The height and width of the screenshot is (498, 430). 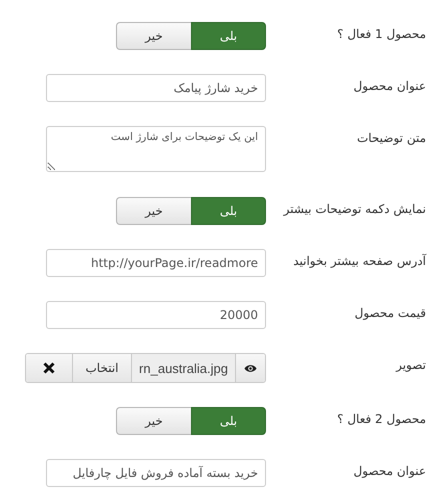 I want to click on eye-icon, so click(x=250, y=368).